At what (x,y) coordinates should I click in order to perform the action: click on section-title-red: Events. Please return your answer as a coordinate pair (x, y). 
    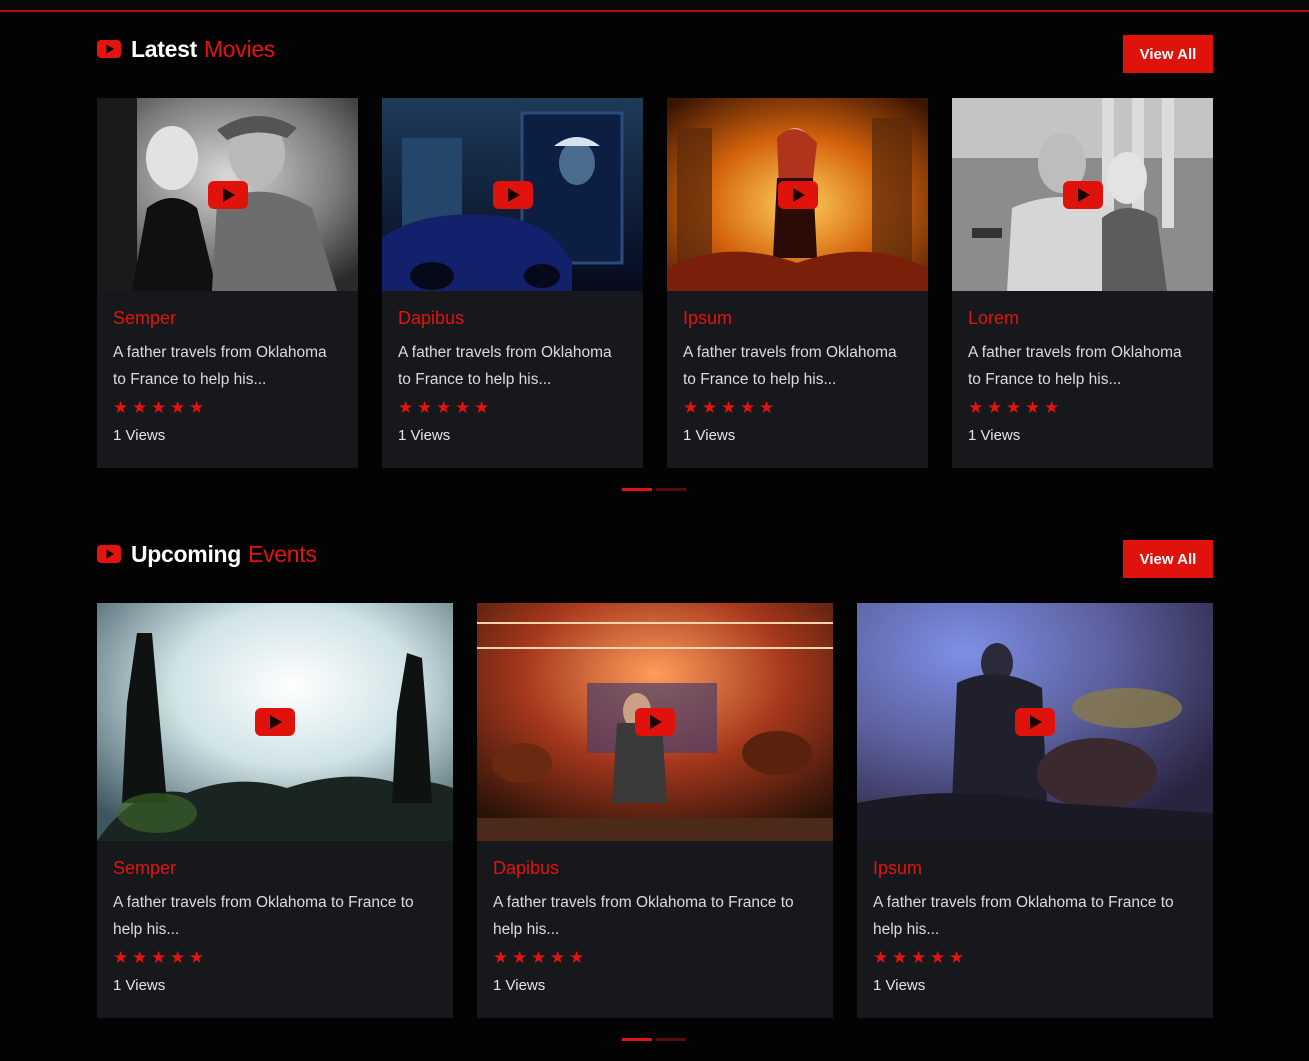
    Looking at the image, I should click on (282, 553).